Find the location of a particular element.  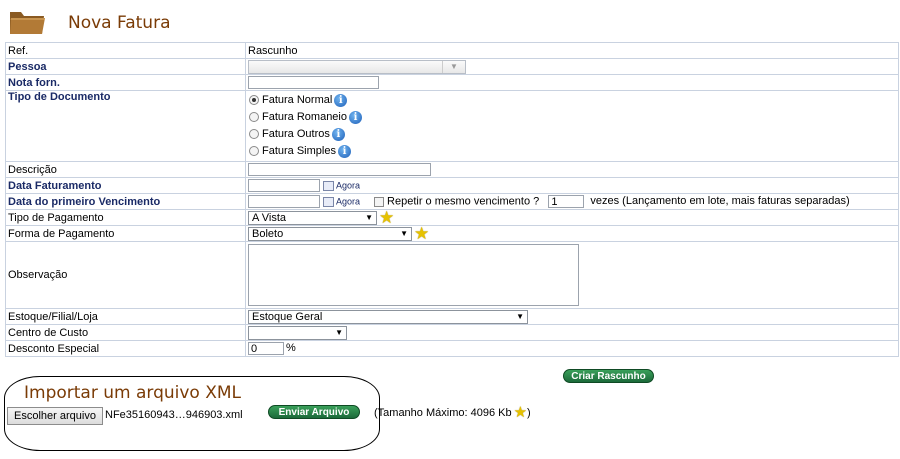

row-desconto: Desconto Especial % is located at coordinates (452, 348).